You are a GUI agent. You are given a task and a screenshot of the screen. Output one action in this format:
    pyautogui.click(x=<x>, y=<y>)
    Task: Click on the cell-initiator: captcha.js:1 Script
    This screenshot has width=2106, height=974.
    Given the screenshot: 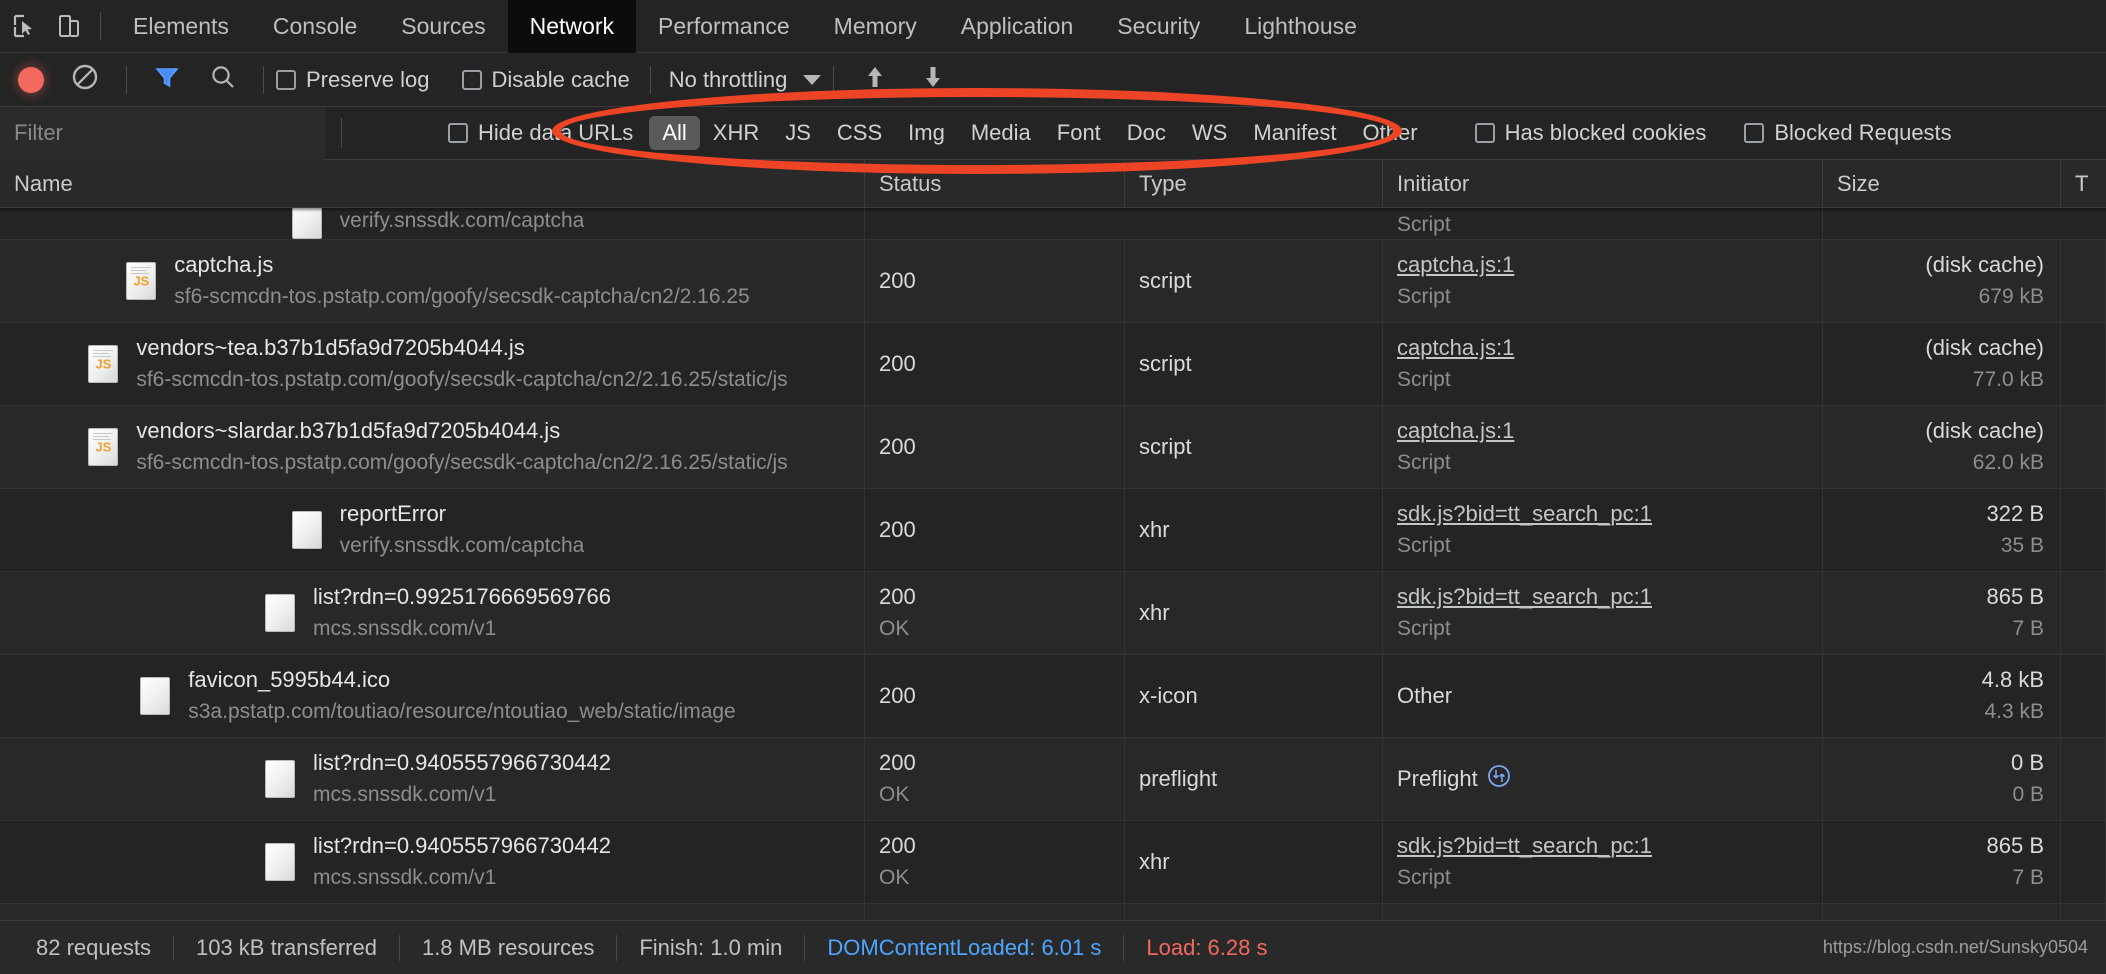 What is the action you would take?
    pyautogui.click(x=1603, y=447)
    